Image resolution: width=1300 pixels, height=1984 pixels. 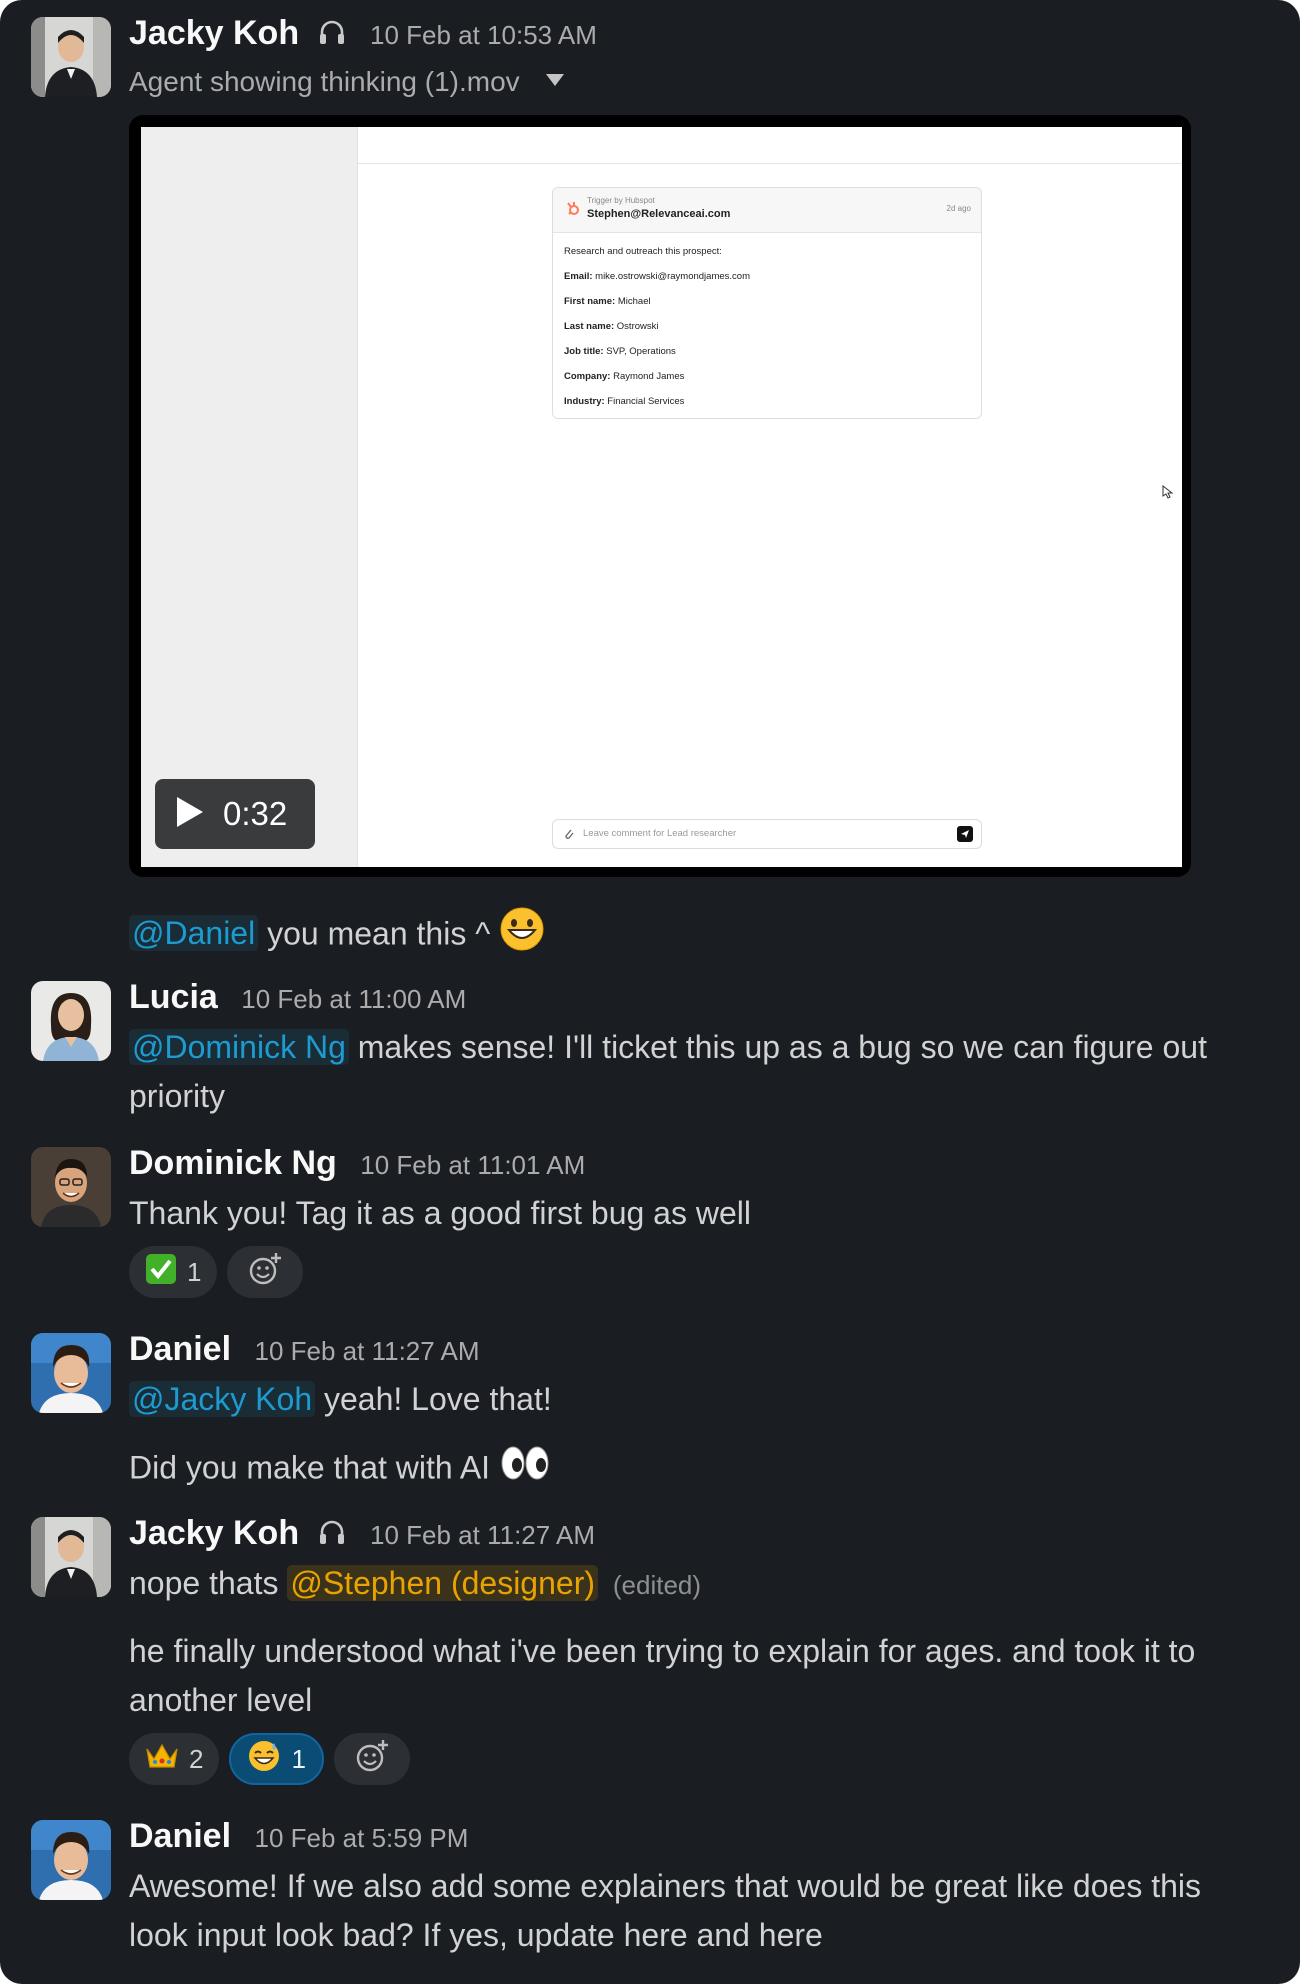 I want to click on reaction-check: 1, so click(x=173, y=1272).